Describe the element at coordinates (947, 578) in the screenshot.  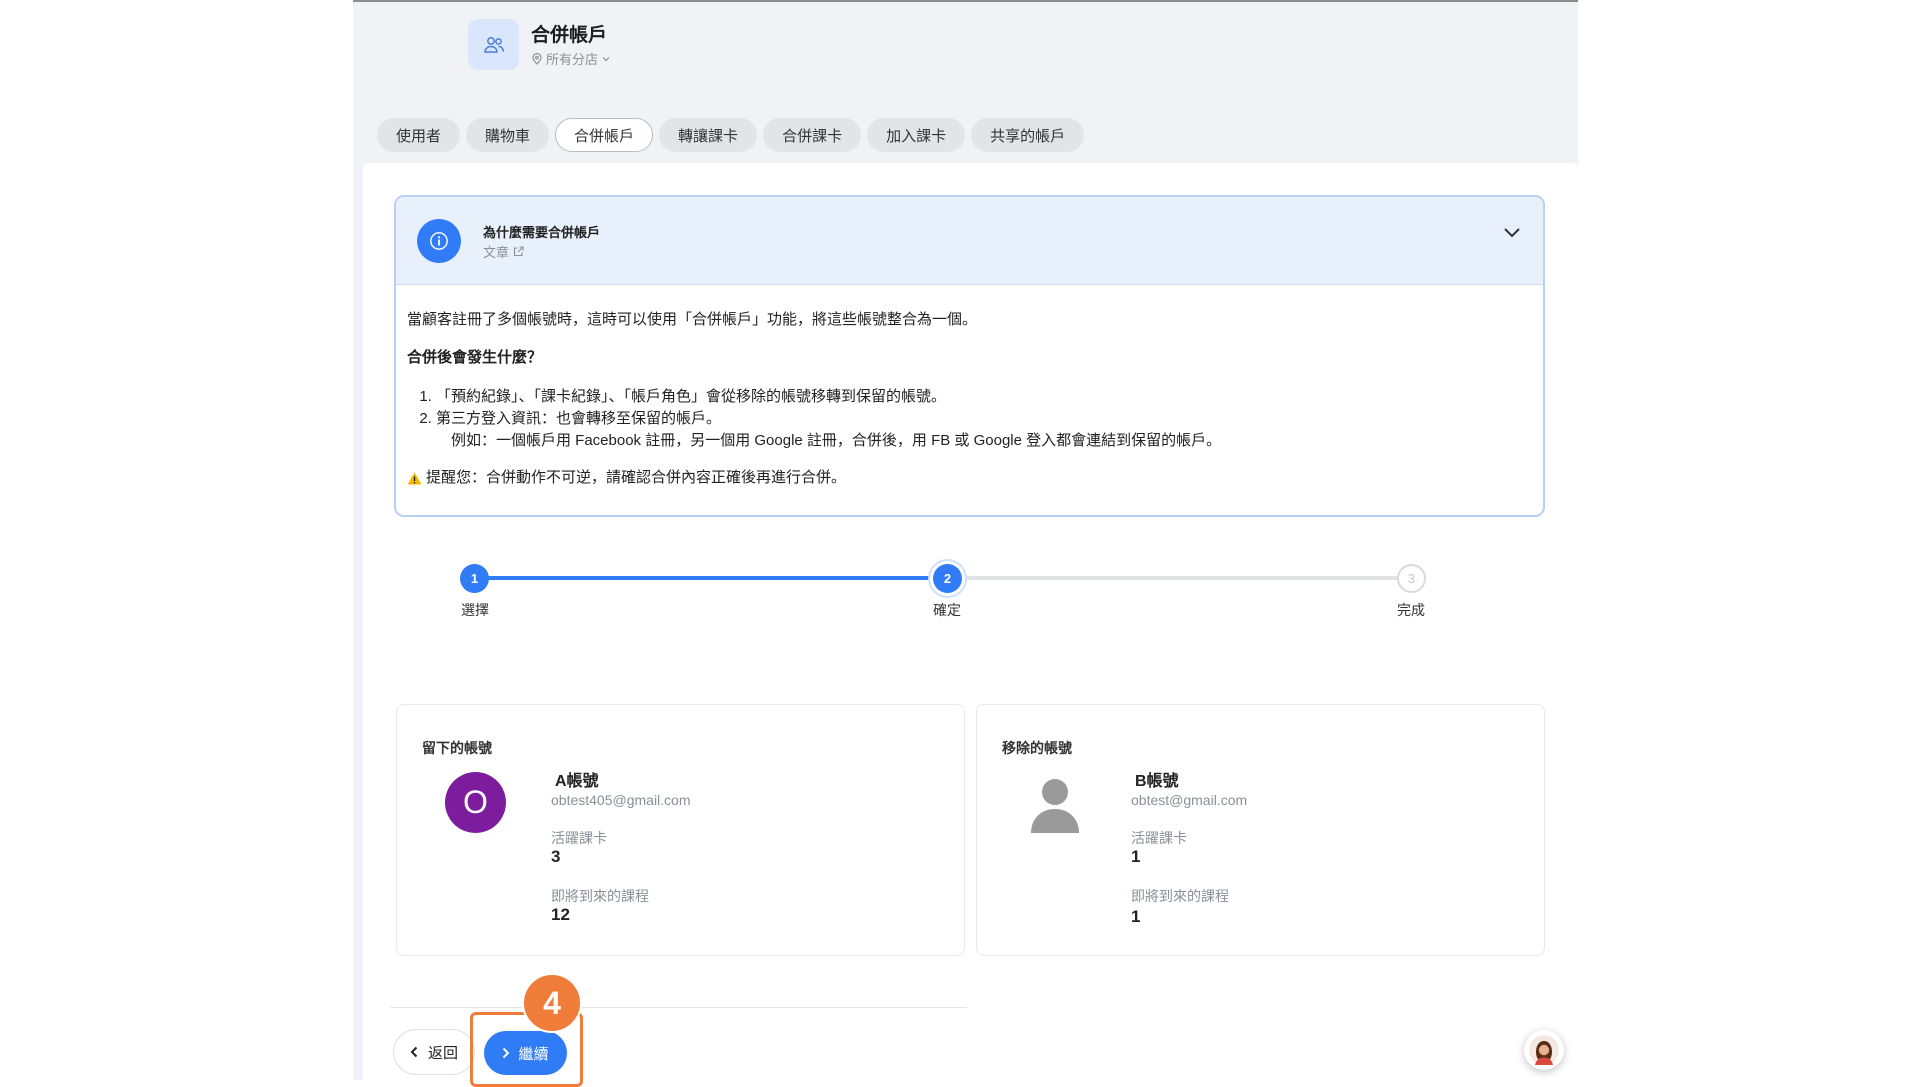
I see `step-2-dot: 2` at that location.